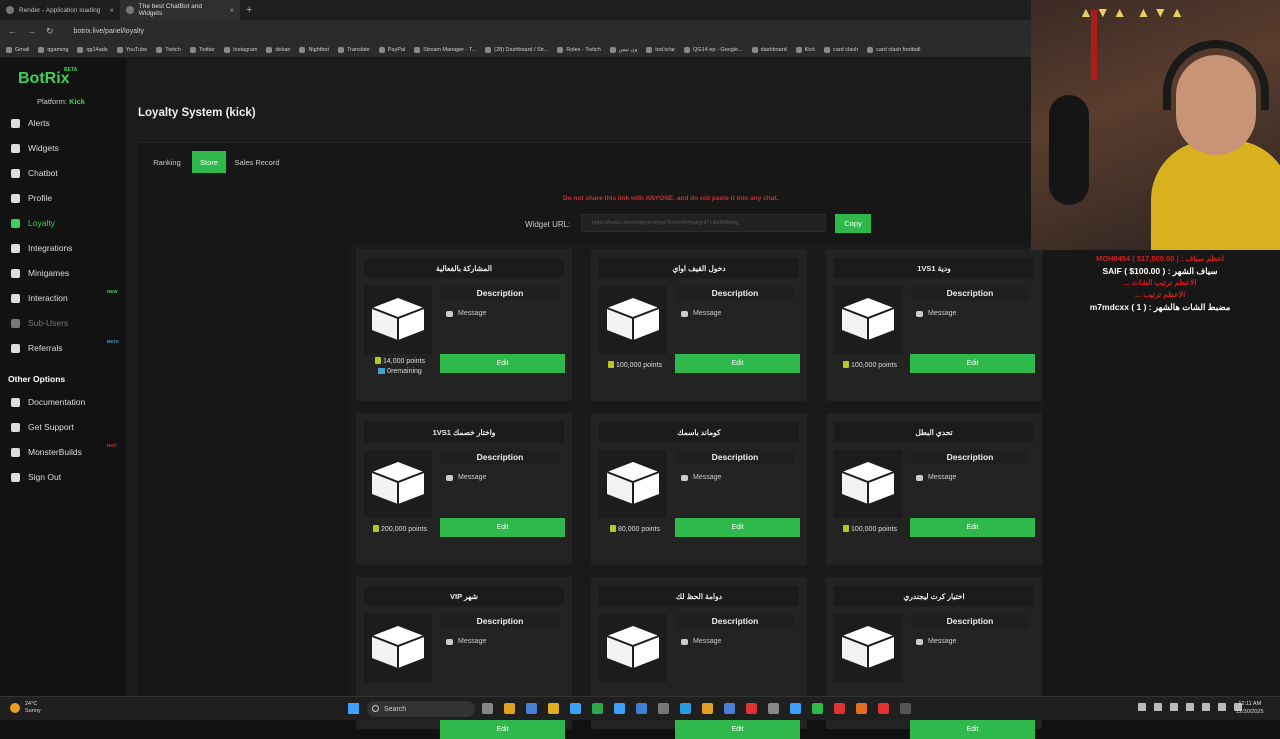 The height and width of the screenshot is (739, 1280). I want to click on tray-mic-icon, so click(1174, 707).